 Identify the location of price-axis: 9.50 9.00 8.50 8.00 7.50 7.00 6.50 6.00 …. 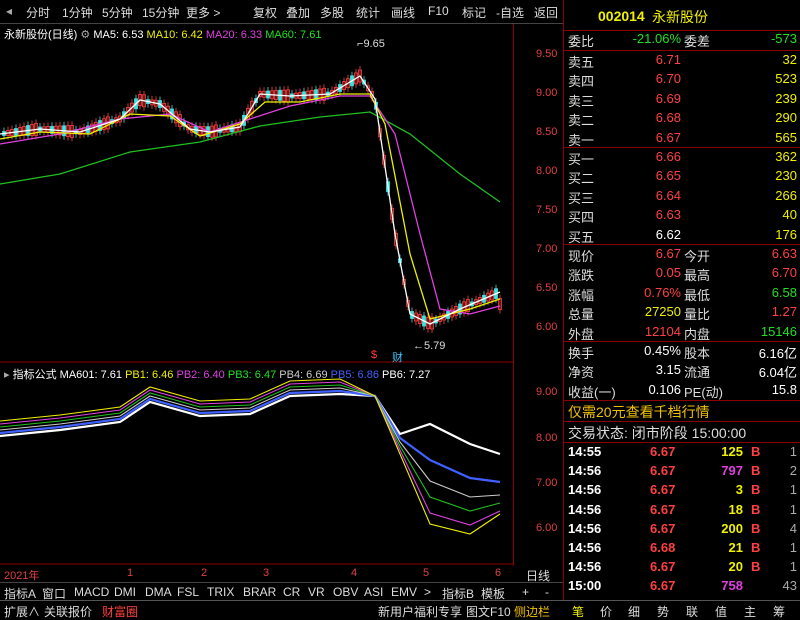
(538, 303).